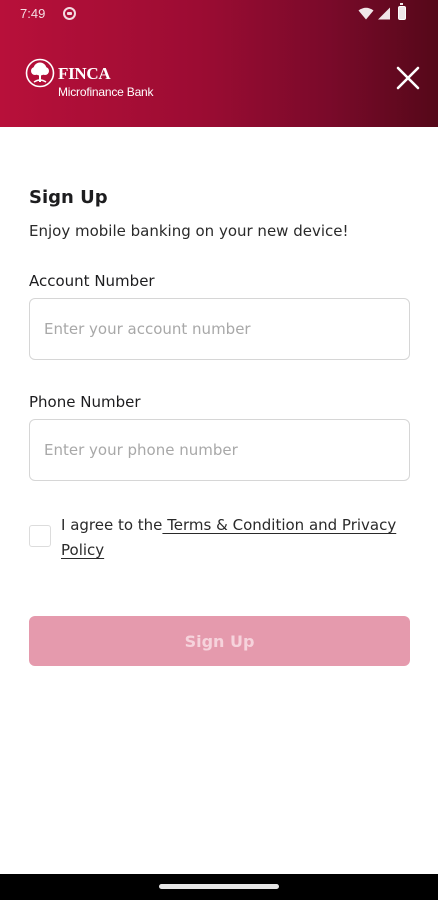 Image resolution: width=438 pixels, height=900 pixels. I want to click on sign-up-button: Sign Up, so click(219, 641).